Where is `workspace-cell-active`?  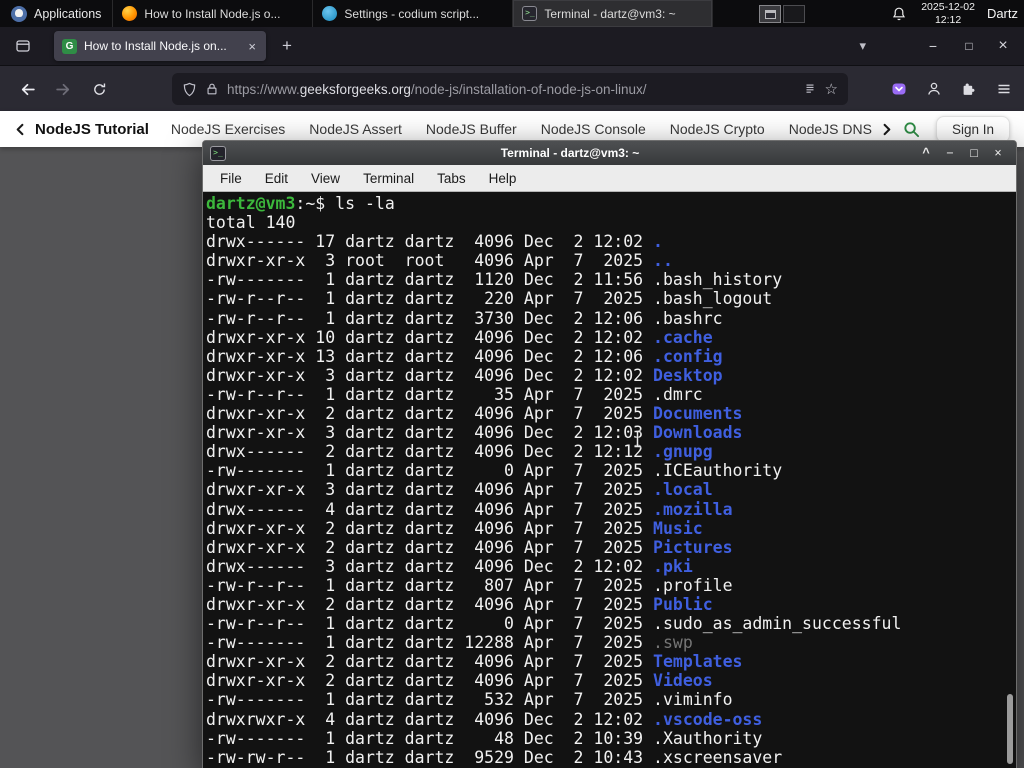
workspace-cell-active is located at coordinates (770, 13).